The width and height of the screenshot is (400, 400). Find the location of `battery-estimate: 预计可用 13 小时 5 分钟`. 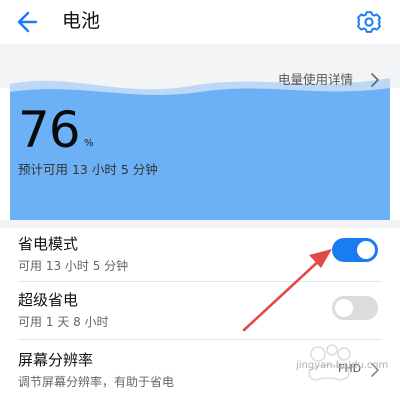

battery-estimate: 预计可用 13 小时 5 分钟 is located at coordinates (88, 169).